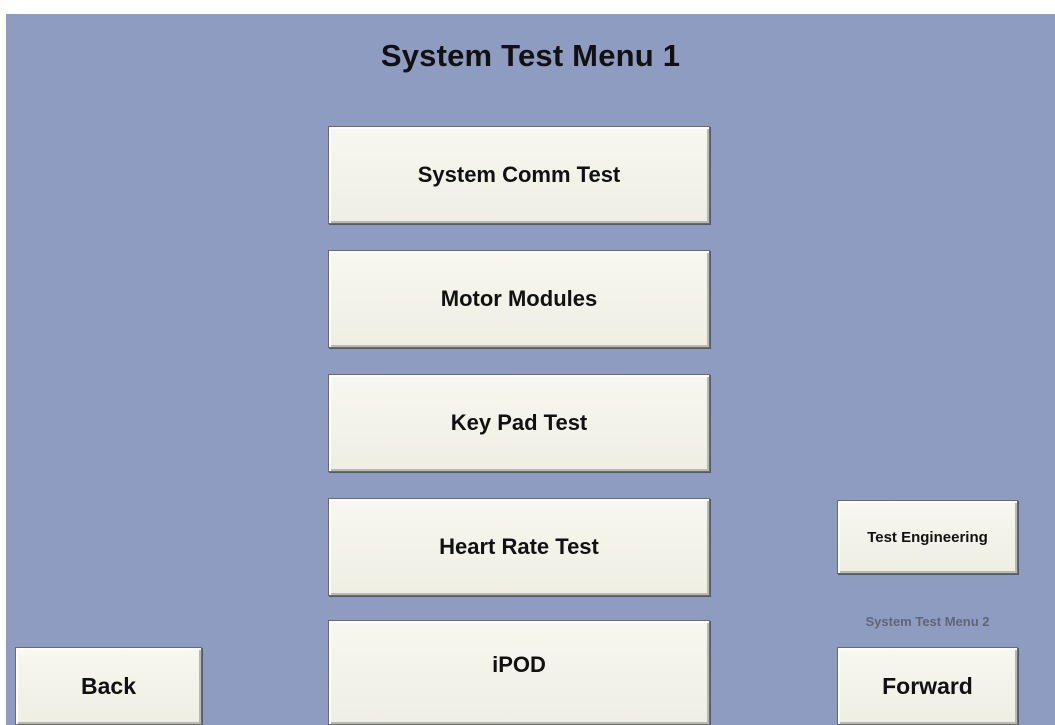 The height and width of the screenshot is (725, 1055). Describe the element at coordinates (927, 621) in the screenshot. I see `next-menu-label: System Test Menu 2` at that location.